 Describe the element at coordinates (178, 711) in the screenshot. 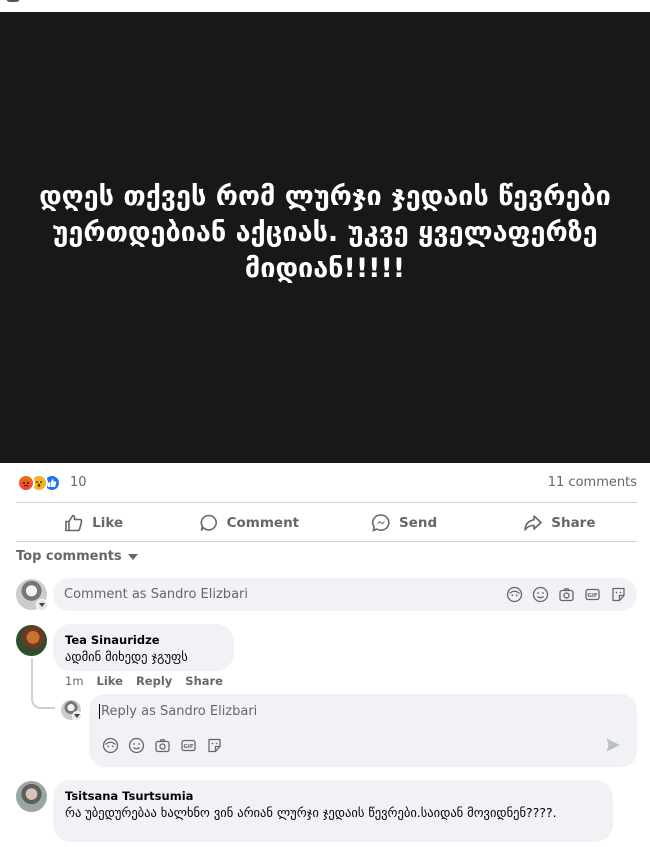

I see `reply-placeholder: Reply as Sandro Elizbari` at that location.